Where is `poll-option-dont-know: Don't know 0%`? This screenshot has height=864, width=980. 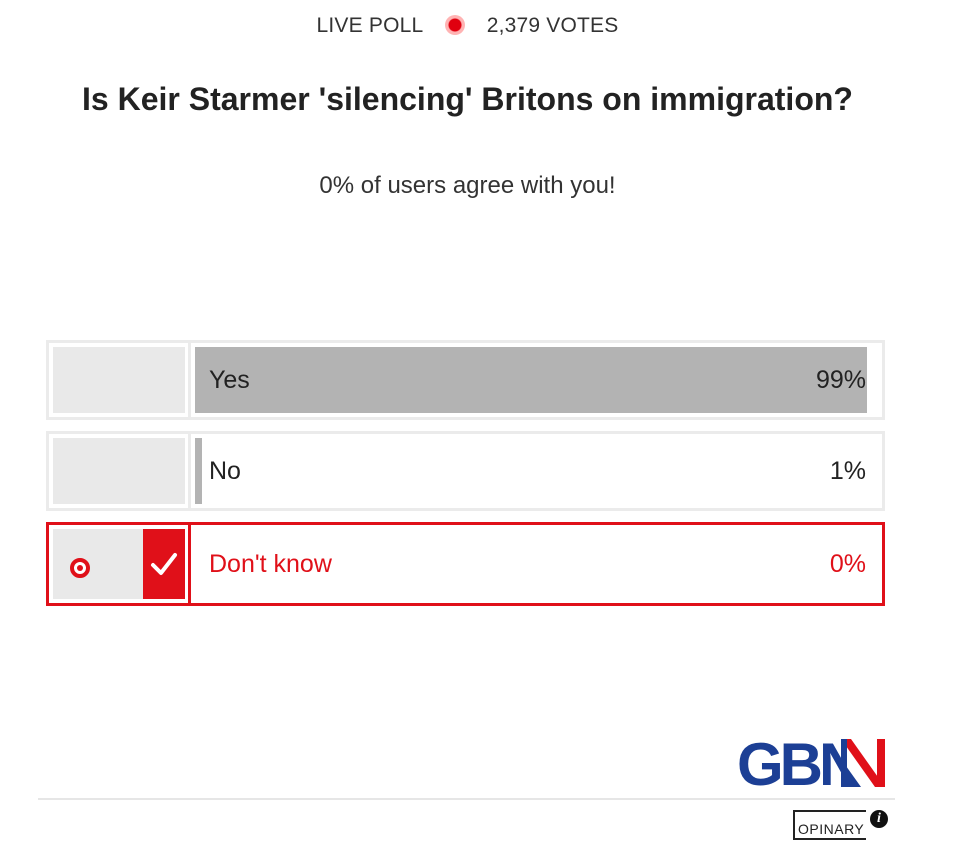
poll-option-dont-know: Don't know 0% is located at coordinates (465, 564).